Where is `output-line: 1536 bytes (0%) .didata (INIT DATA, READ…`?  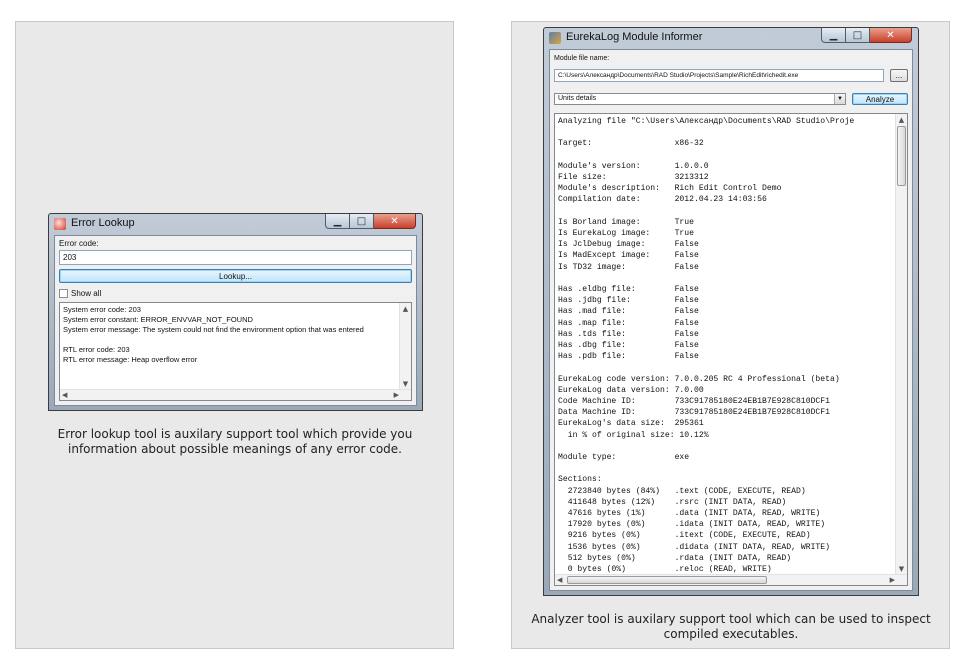 output-line: 1536 bytes (0%) .didata (INIT DATA, READ… is located at coordinates (694, 547).